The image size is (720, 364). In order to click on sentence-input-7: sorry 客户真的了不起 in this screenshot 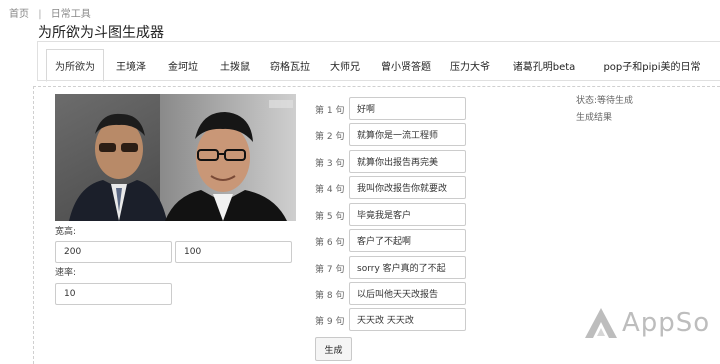, I will do `click(407, 267)`.